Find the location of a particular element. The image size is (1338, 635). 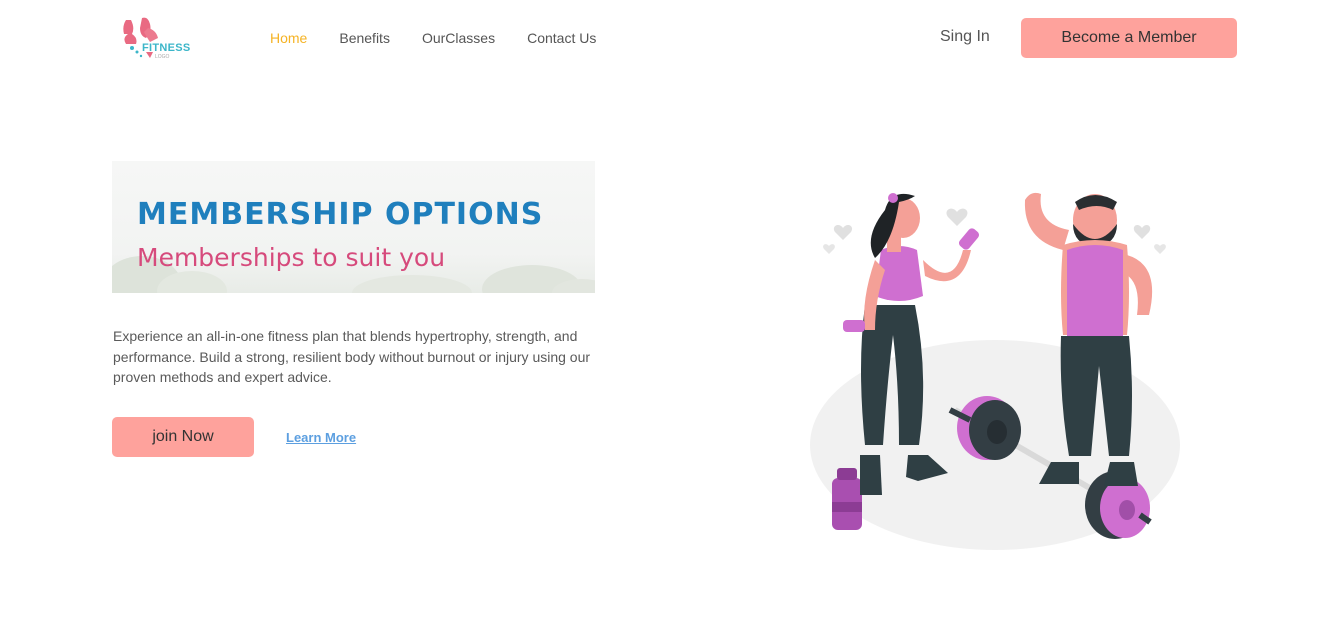

banner-subtitle: Memberships to suit you is located at coordinates (291, 257).